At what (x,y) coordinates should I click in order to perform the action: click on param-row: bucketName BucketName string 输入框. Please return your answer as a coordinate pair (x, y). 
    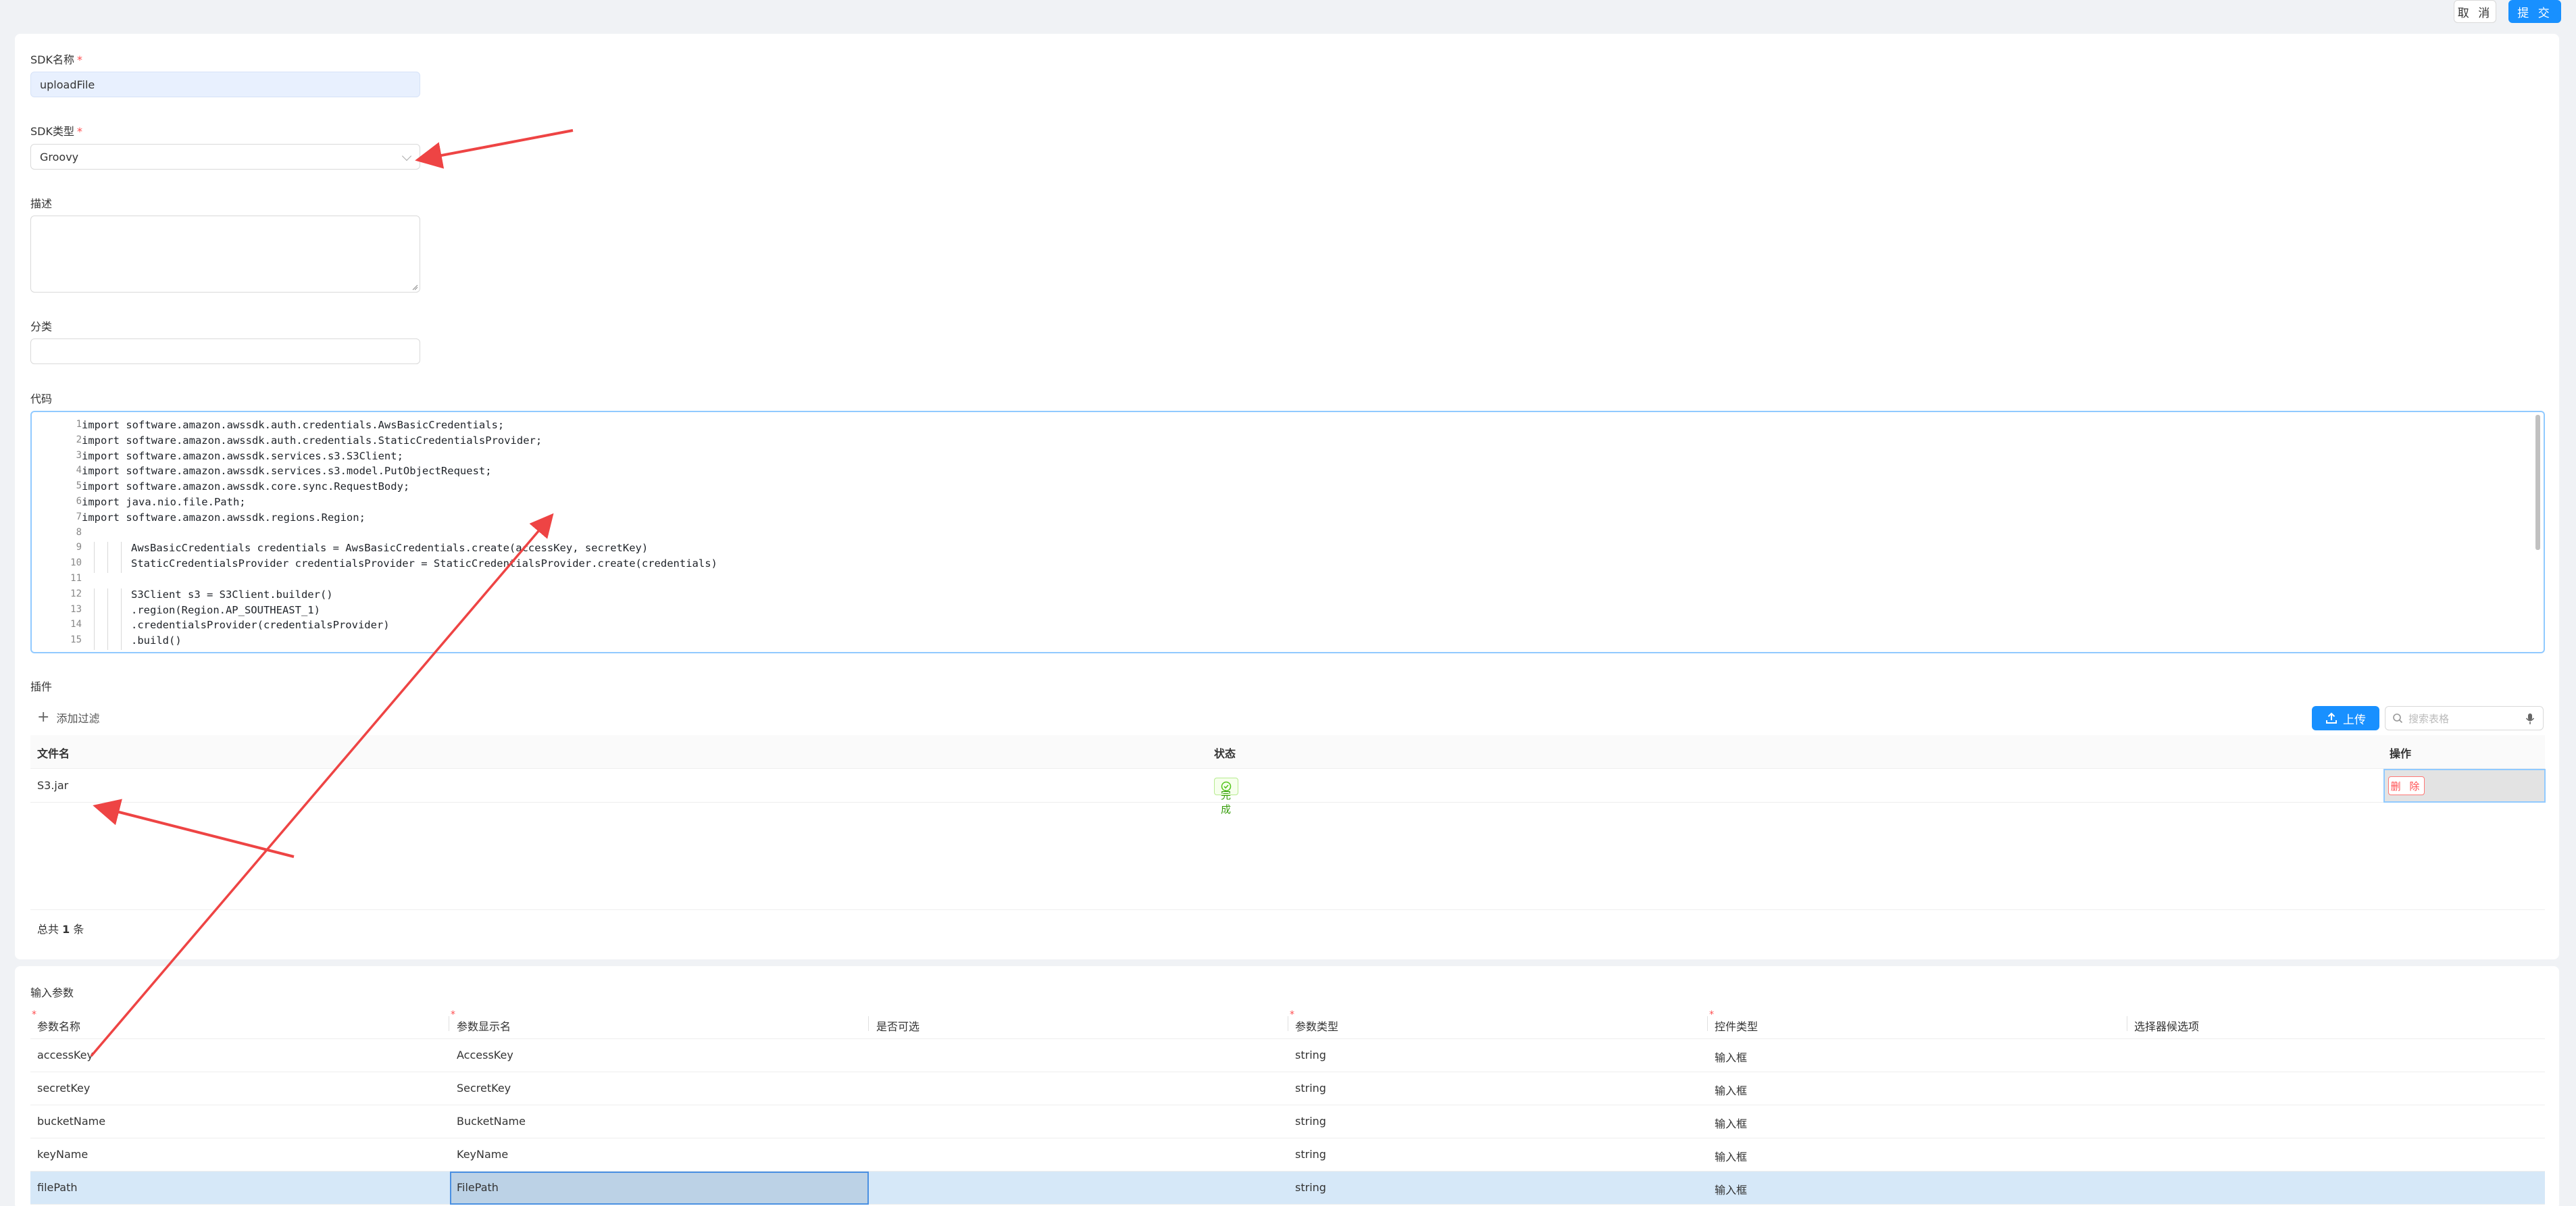
    Looking at the image, I should click on (1287, 1121).